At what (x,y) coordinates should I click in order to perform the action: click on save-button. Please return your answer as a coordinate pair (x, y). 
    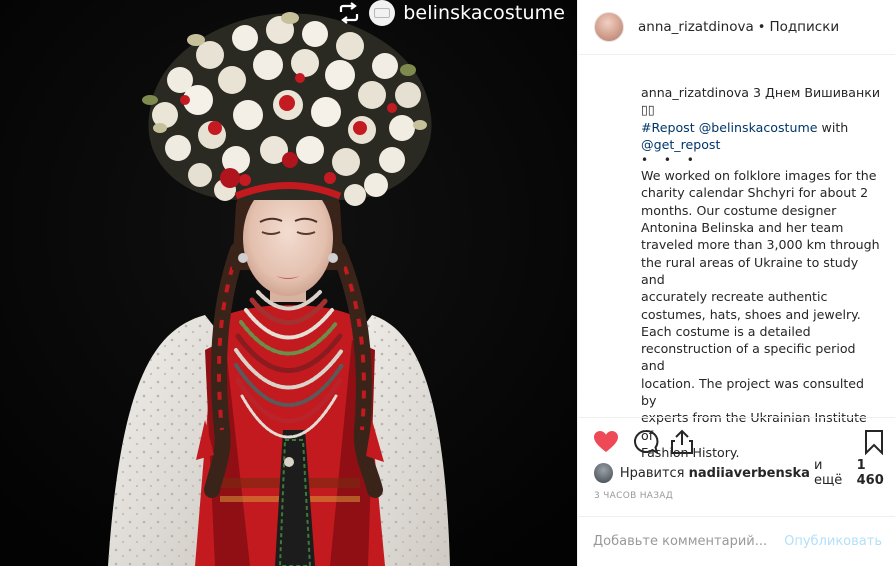
    Looking at the image, I should click on (874, 442).